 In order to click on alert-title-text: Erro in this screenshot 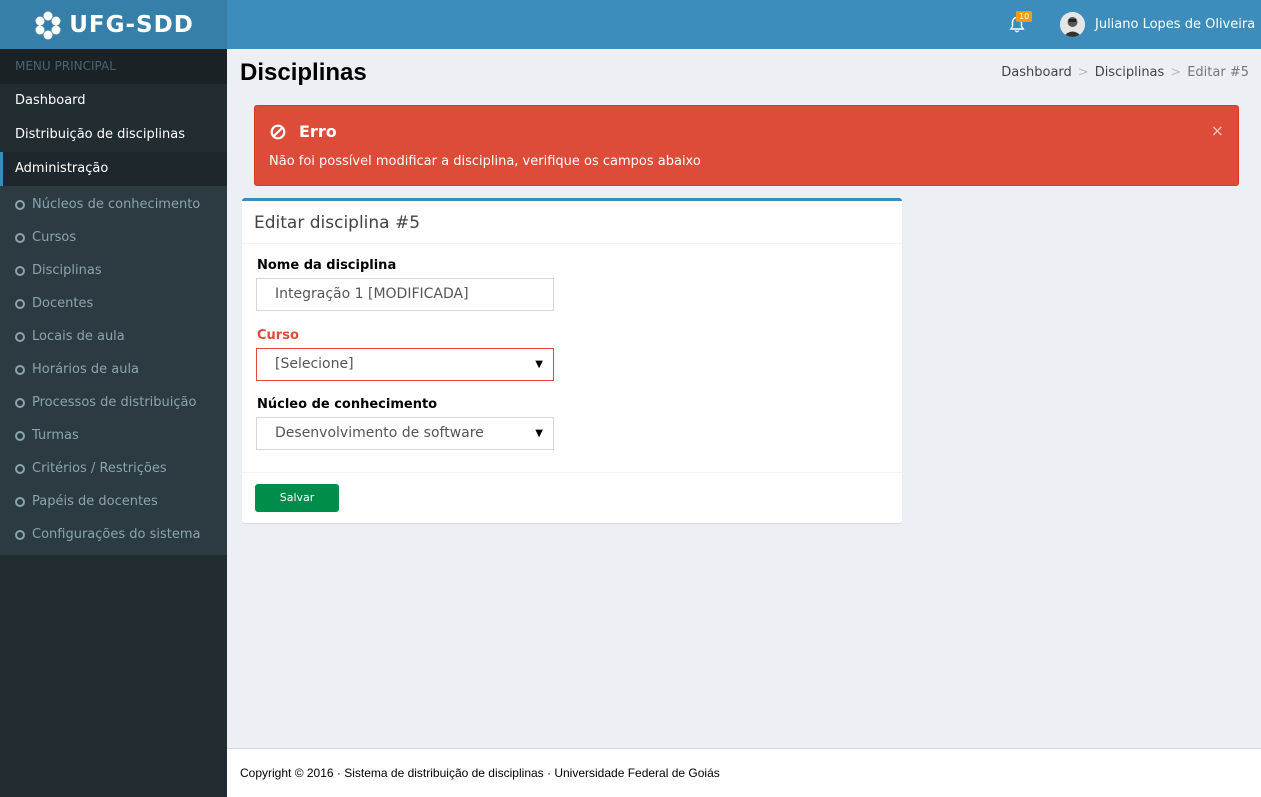, I will do `click(318, 131)`.